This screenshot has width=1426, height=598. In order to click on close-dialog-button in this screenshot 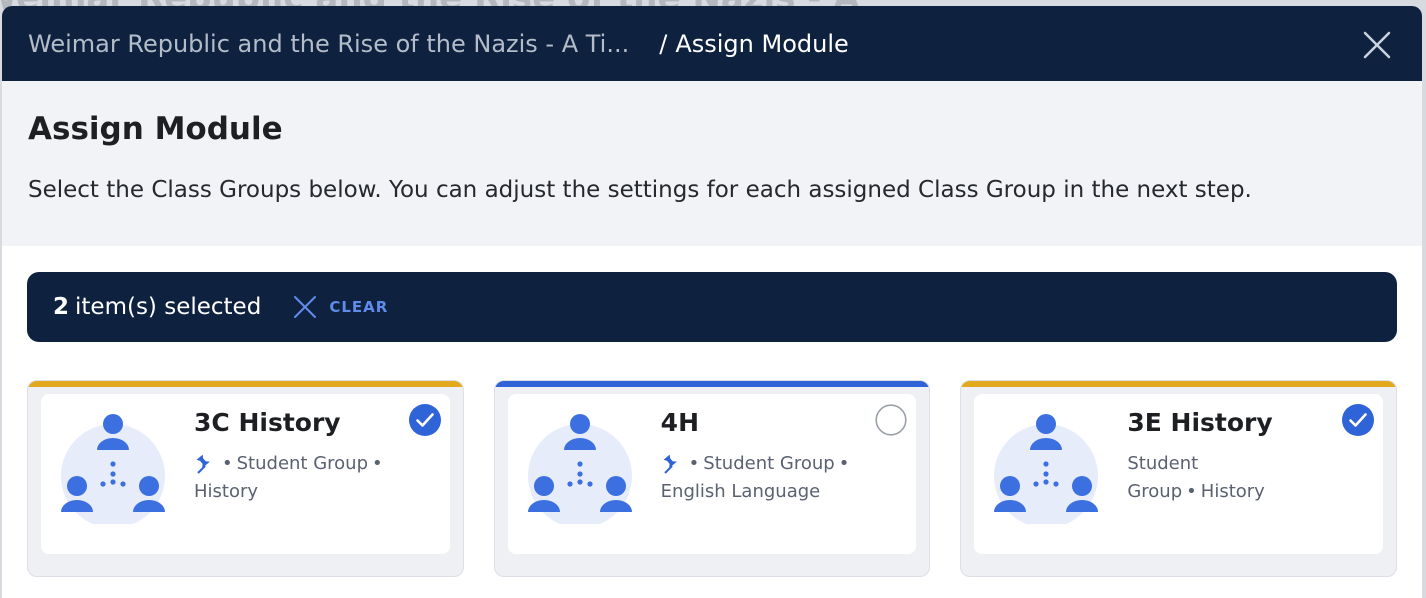, I will do `click(1377, 45)`.